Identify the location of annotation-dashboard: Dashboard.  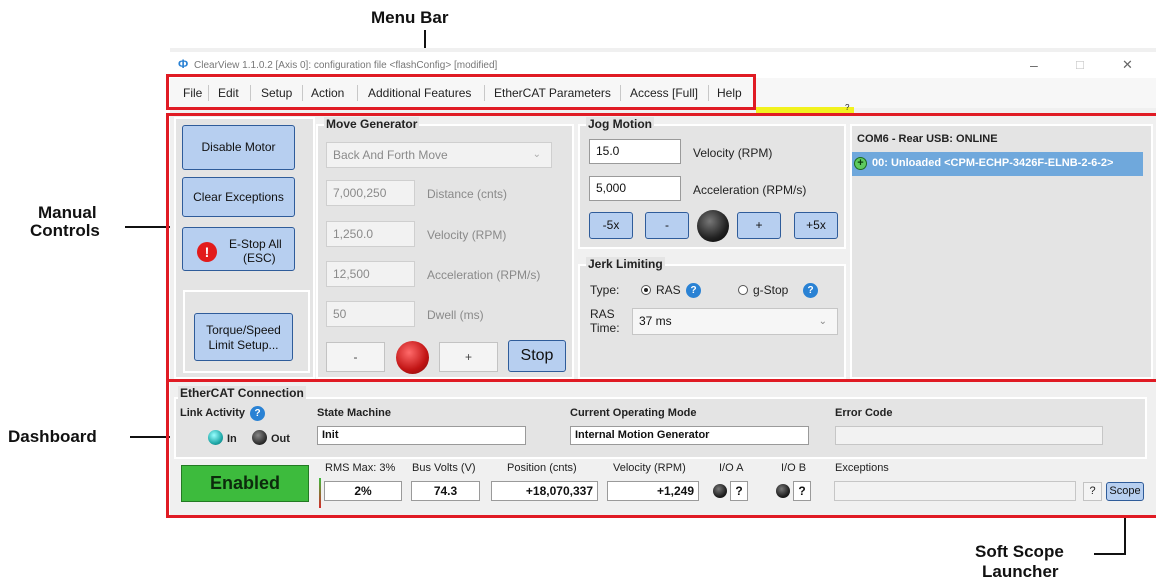
(52, 436).